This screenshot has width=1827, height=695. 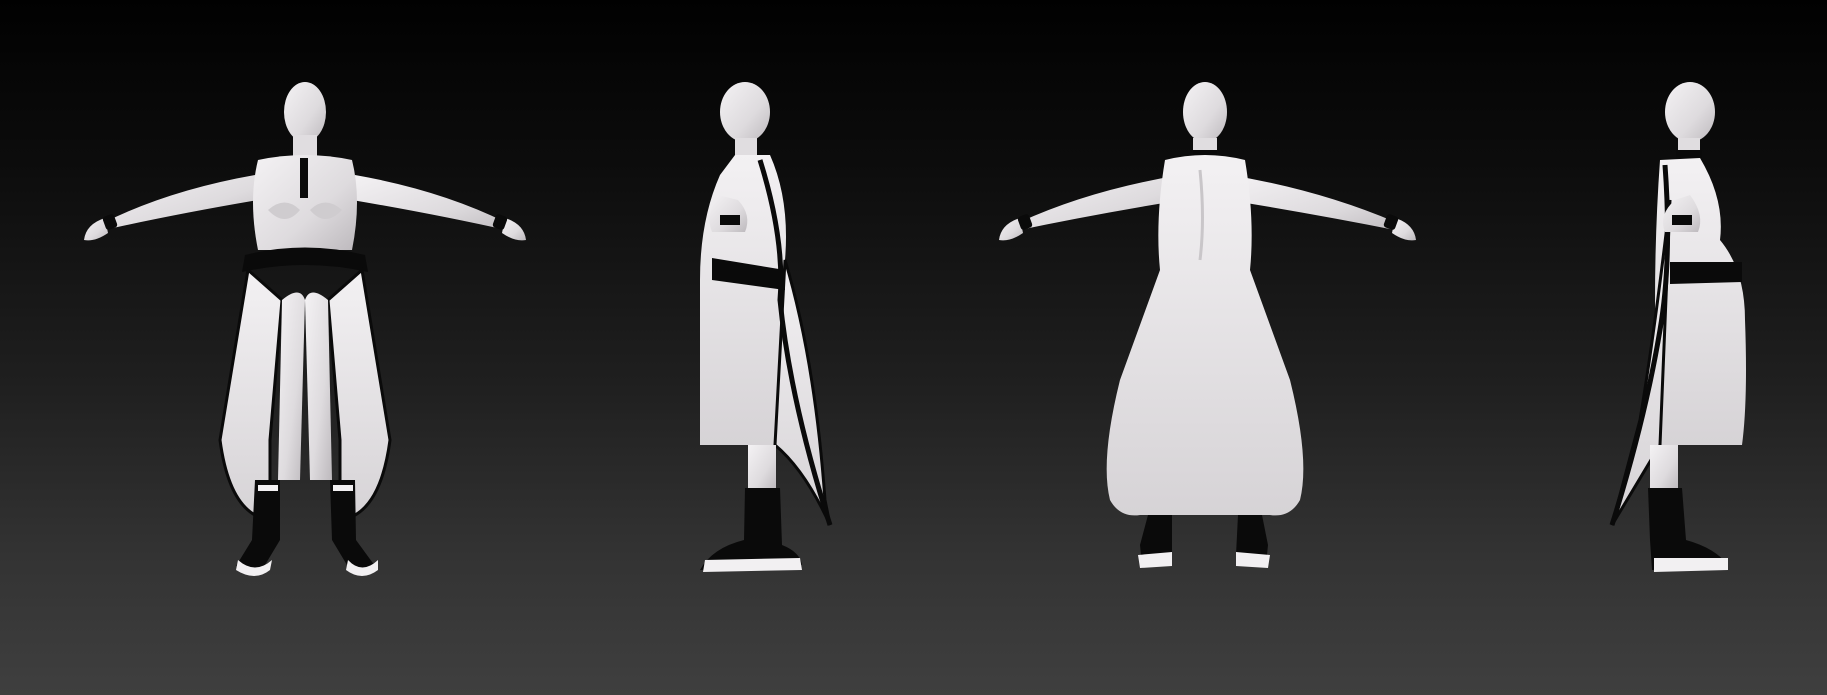 What do you see at coordinates (1677, 327) in the screenshot?
I see `figure-side-view-right` at bounding box center [1677, 327].